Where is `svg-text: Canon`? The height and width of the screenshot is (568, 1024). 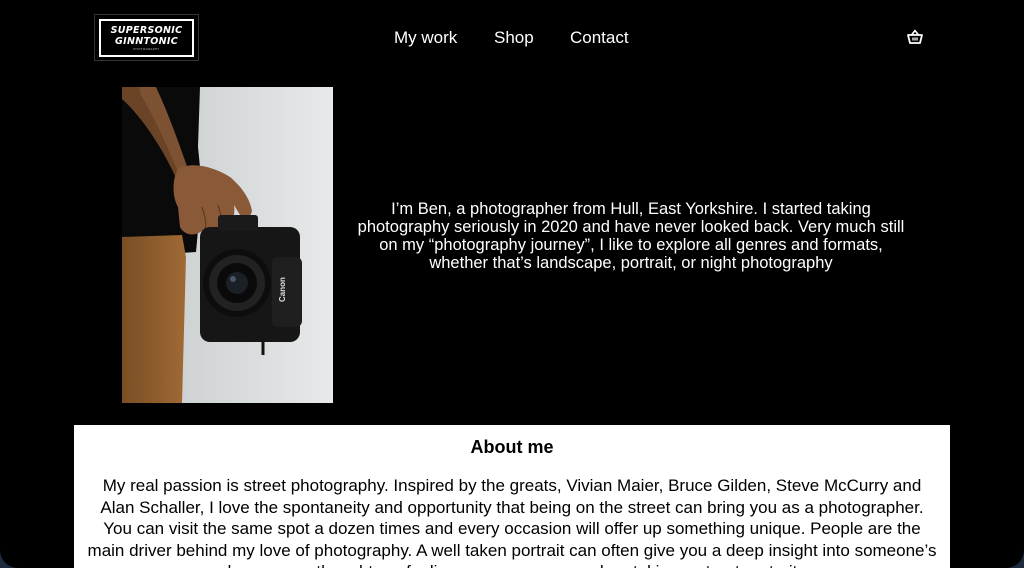
svg-text: Canon is located at coordinates (282, 289).